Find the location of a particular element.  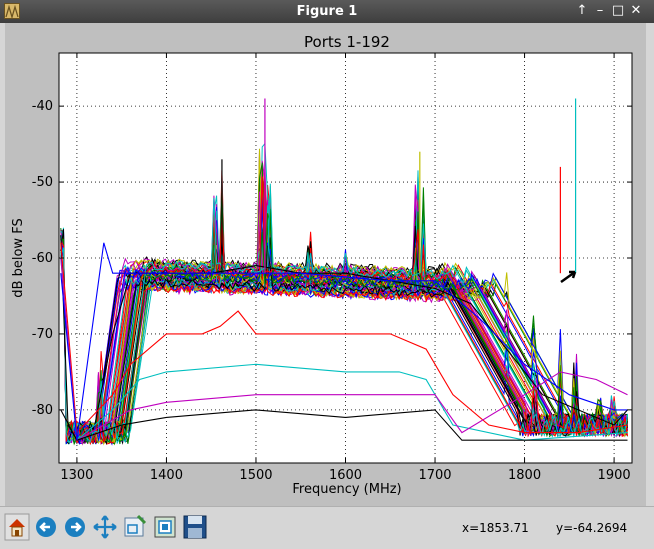

y-tick-label: -40 is located at coordinates (42, 106).